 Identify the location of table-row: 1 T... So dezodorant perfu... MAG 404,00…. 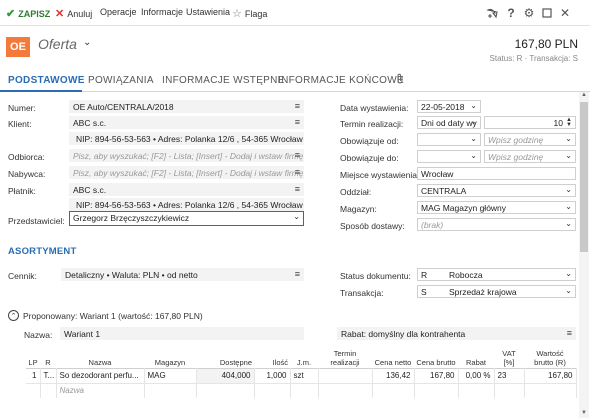
(301, 375).